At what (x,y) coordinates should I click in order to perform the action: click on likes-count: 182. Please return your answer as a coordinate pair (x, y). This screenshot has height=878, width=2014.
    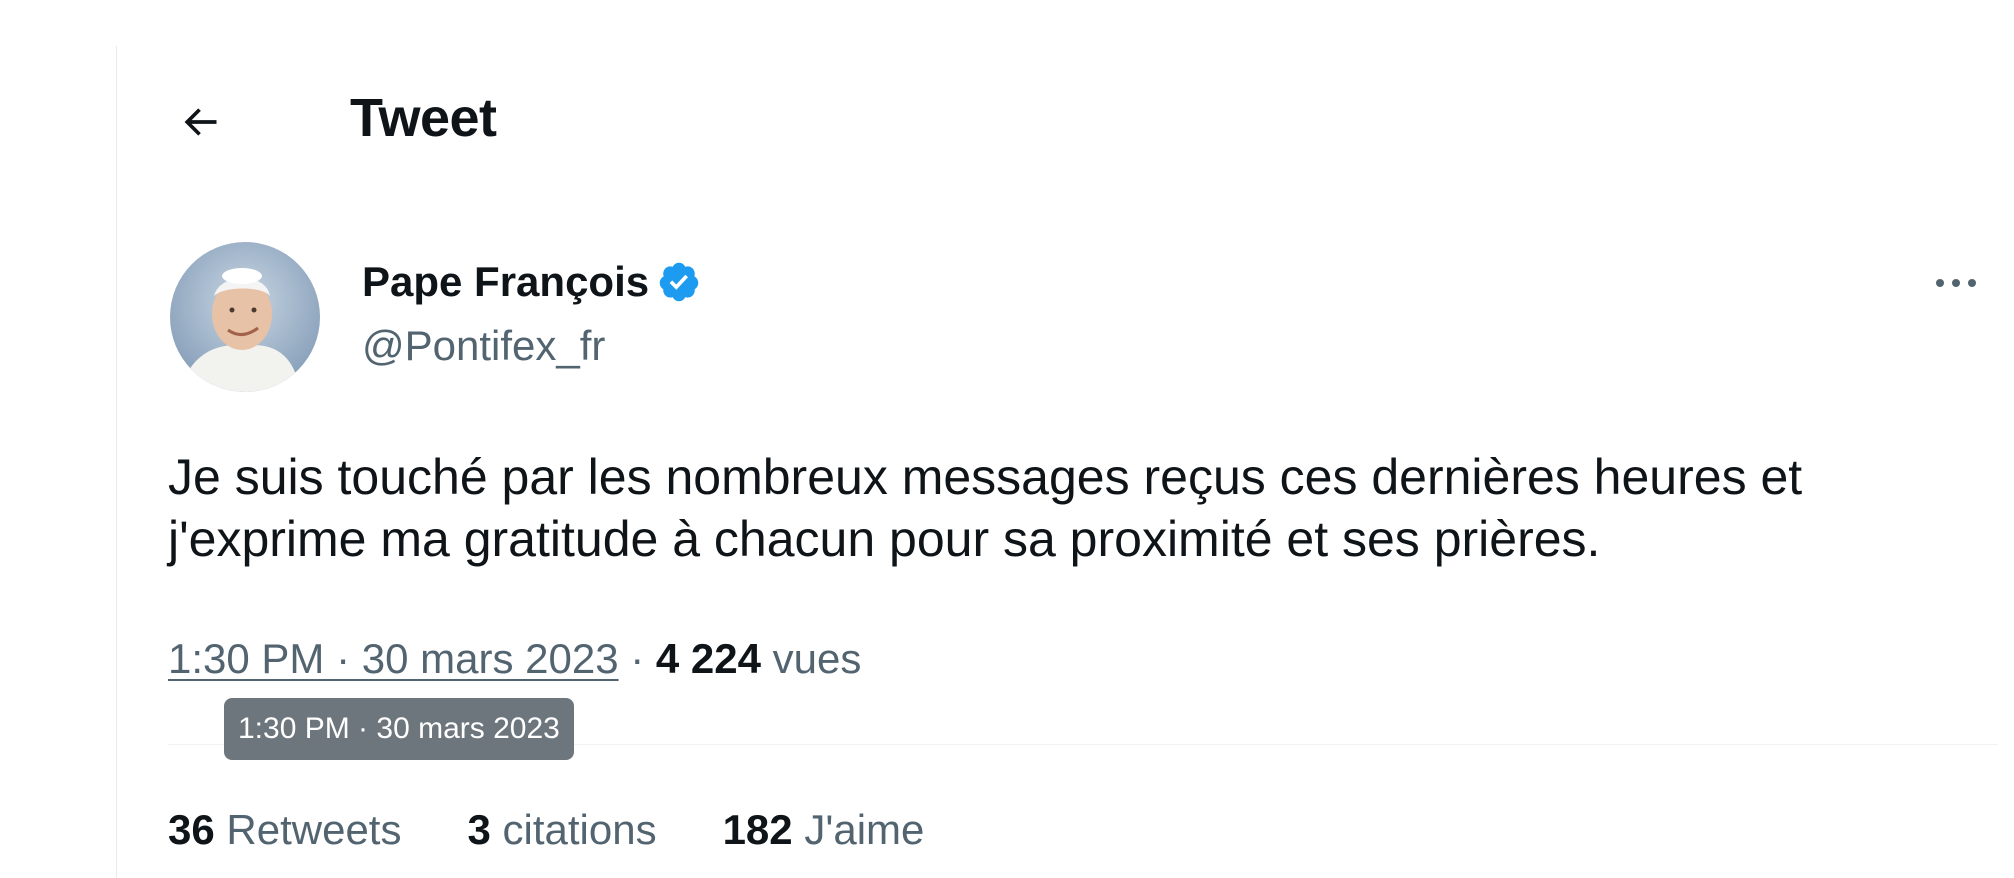
    Looking at the image, I should click on (757, 829).